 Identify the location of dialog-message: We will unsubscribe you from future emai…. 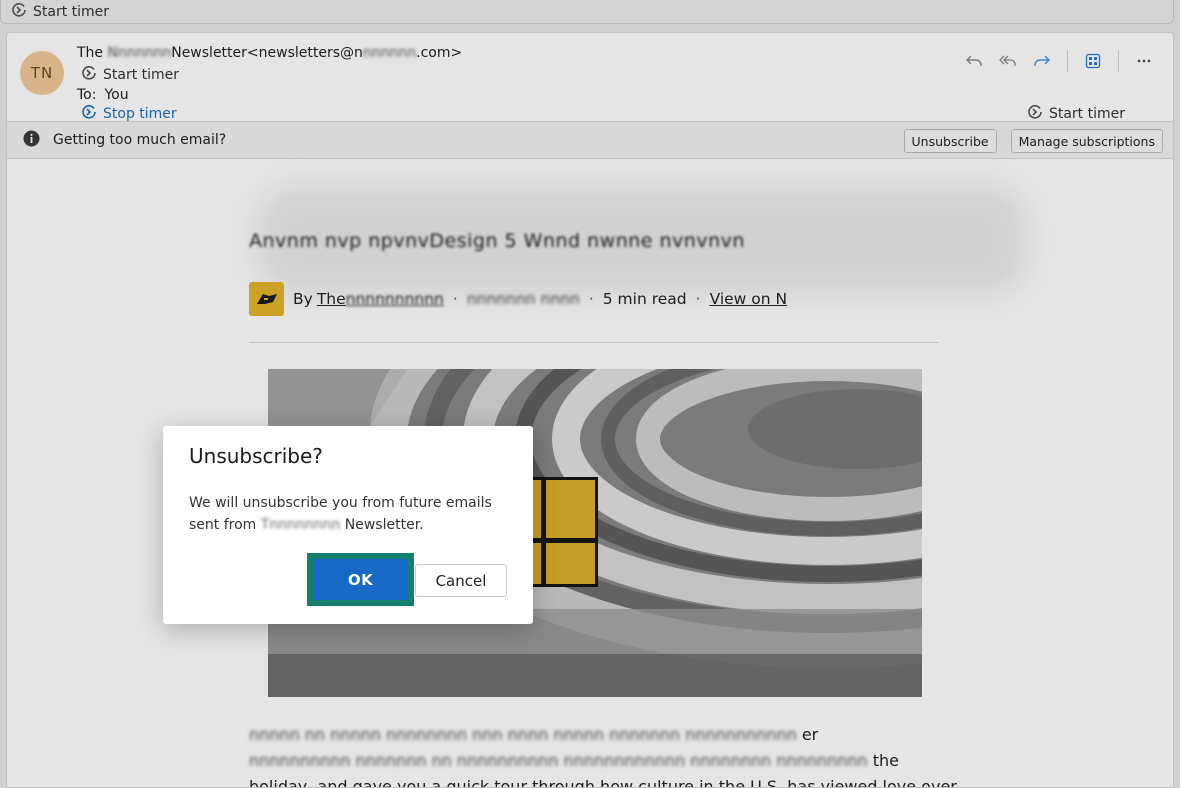
(340, 514).